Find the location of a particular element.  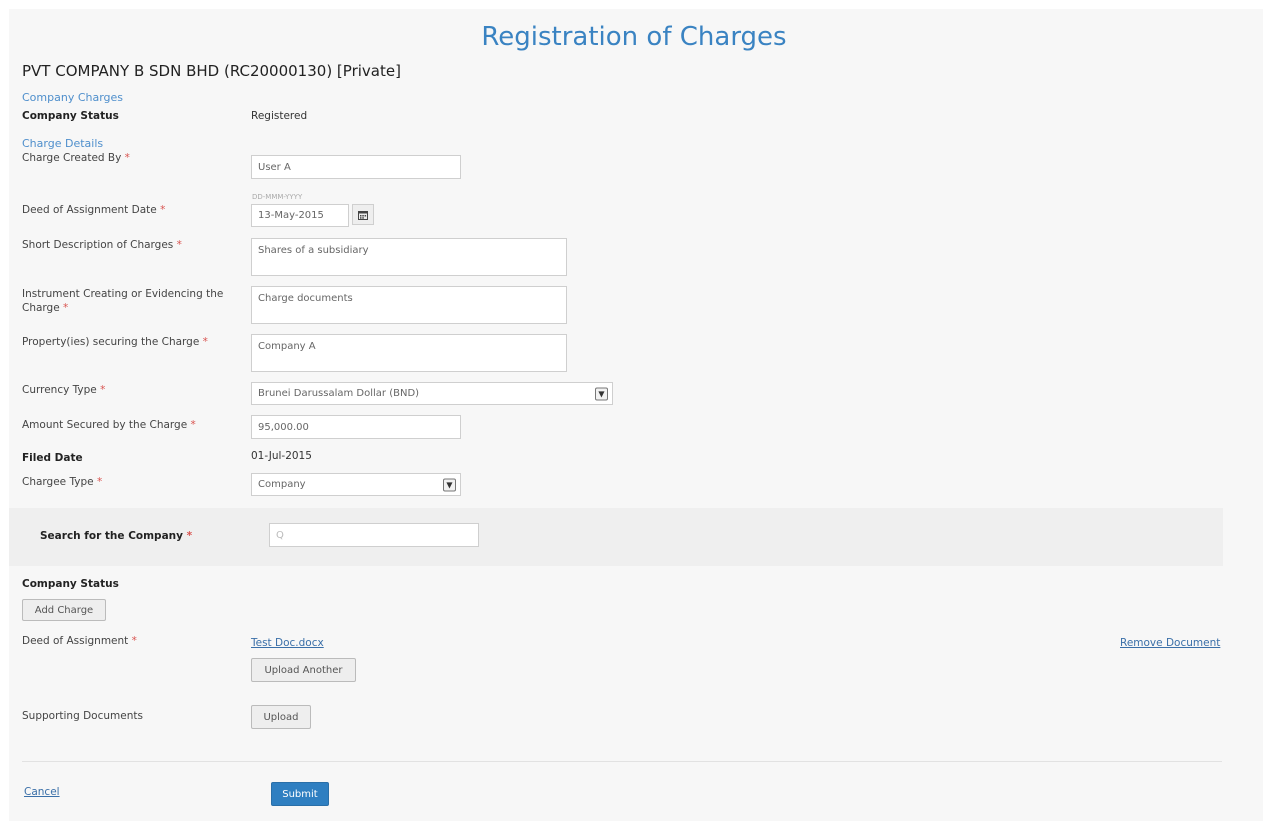

amount-input: 95,000.00 is located at coordinates (356, 427).